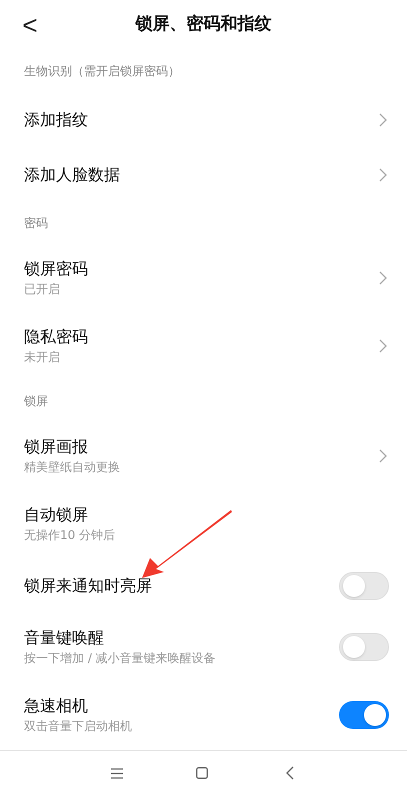  What do you see at coordinates (56, 269) in the screenshot?
I see `setting-label: 锁屏密码` at bounding box center [56, 269].